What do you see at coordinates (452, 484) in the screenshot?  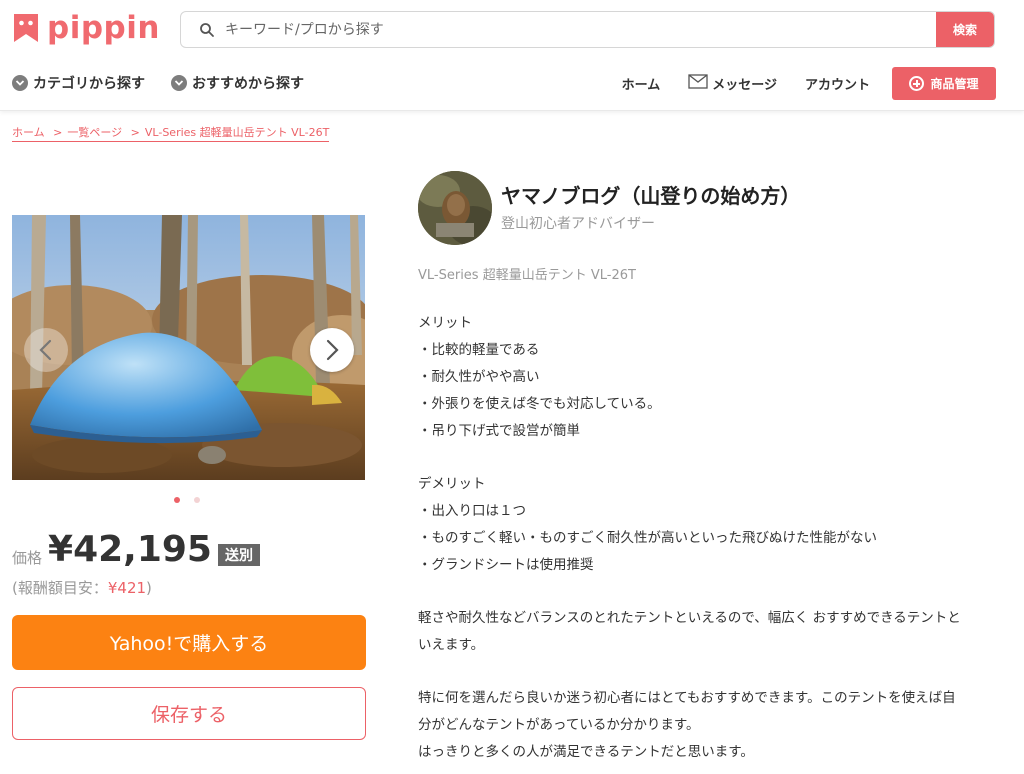 I see `demerit-heading: デメリット` at bounding box center [452, 484].